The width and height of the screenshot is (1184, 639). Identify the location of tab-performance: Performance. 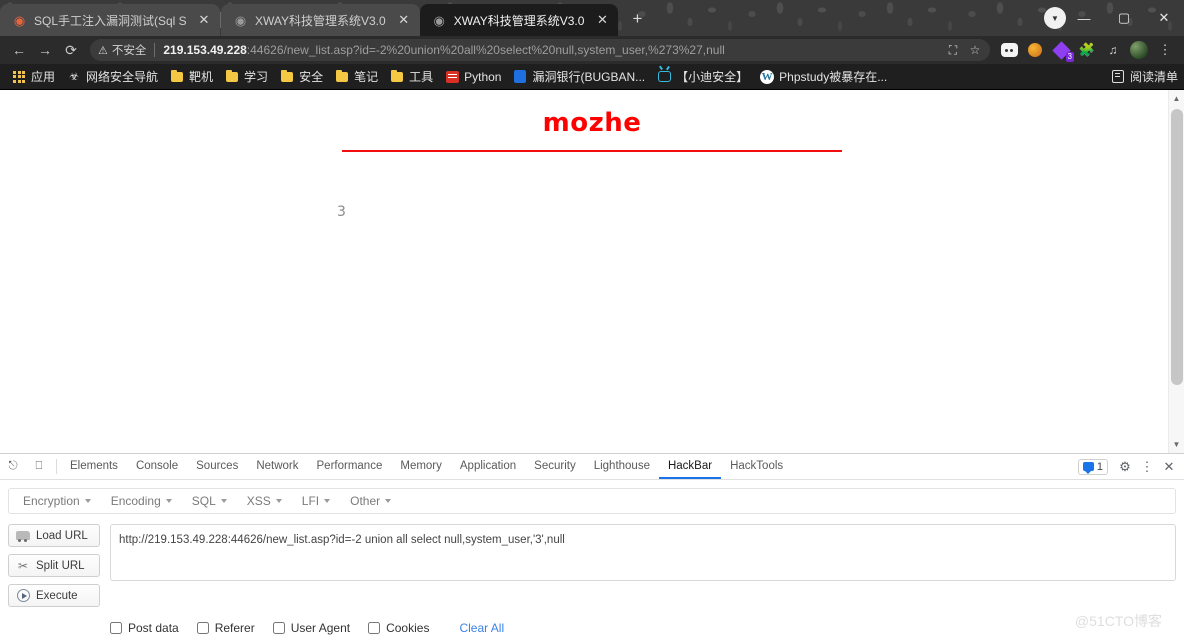
(350, 466).